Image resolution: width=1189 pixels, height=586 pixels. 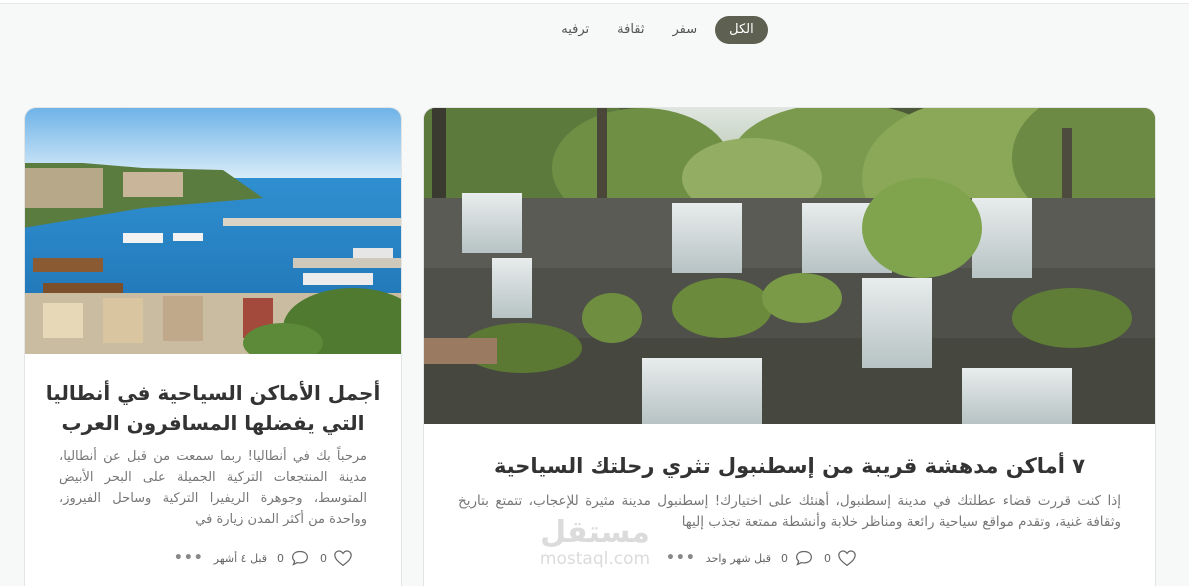 What do you see at coordinates (775, 558) in the screenshot?
I see `post-meta: 0 0 قبل شهر واحد •••` at bounding box center [775, 558].